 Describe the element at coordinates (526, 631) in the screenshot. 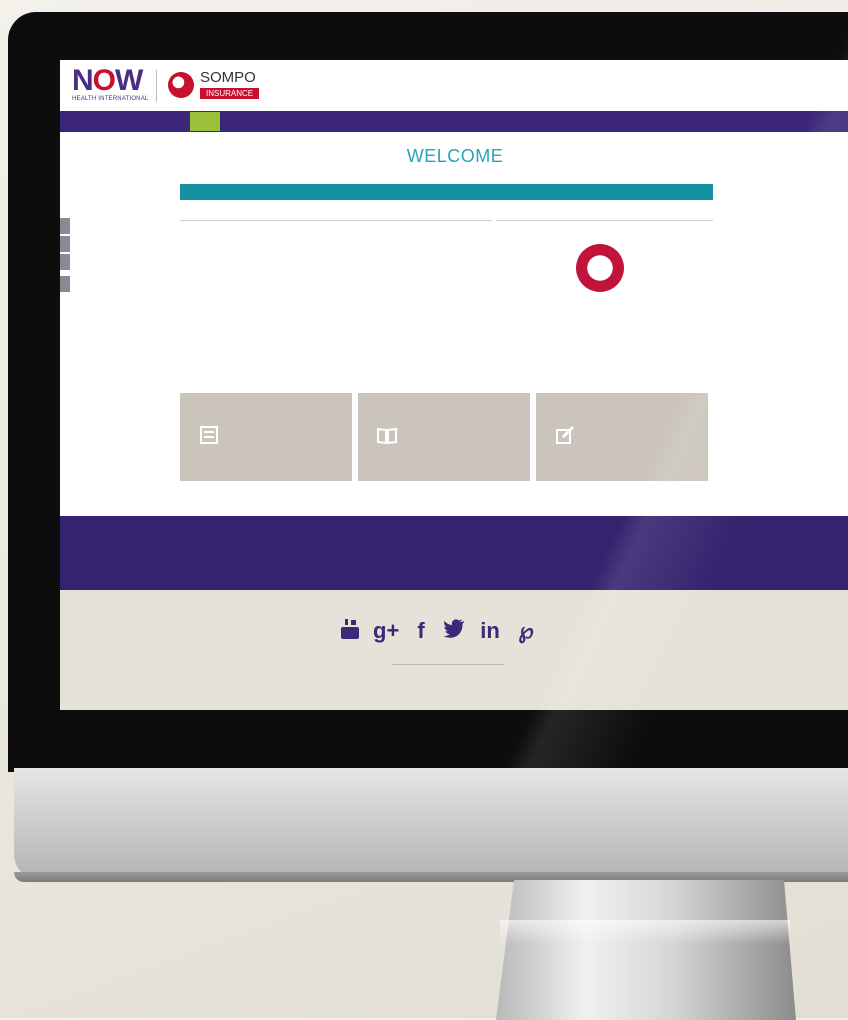

I see `pinterest-icon: ℘` at that location.